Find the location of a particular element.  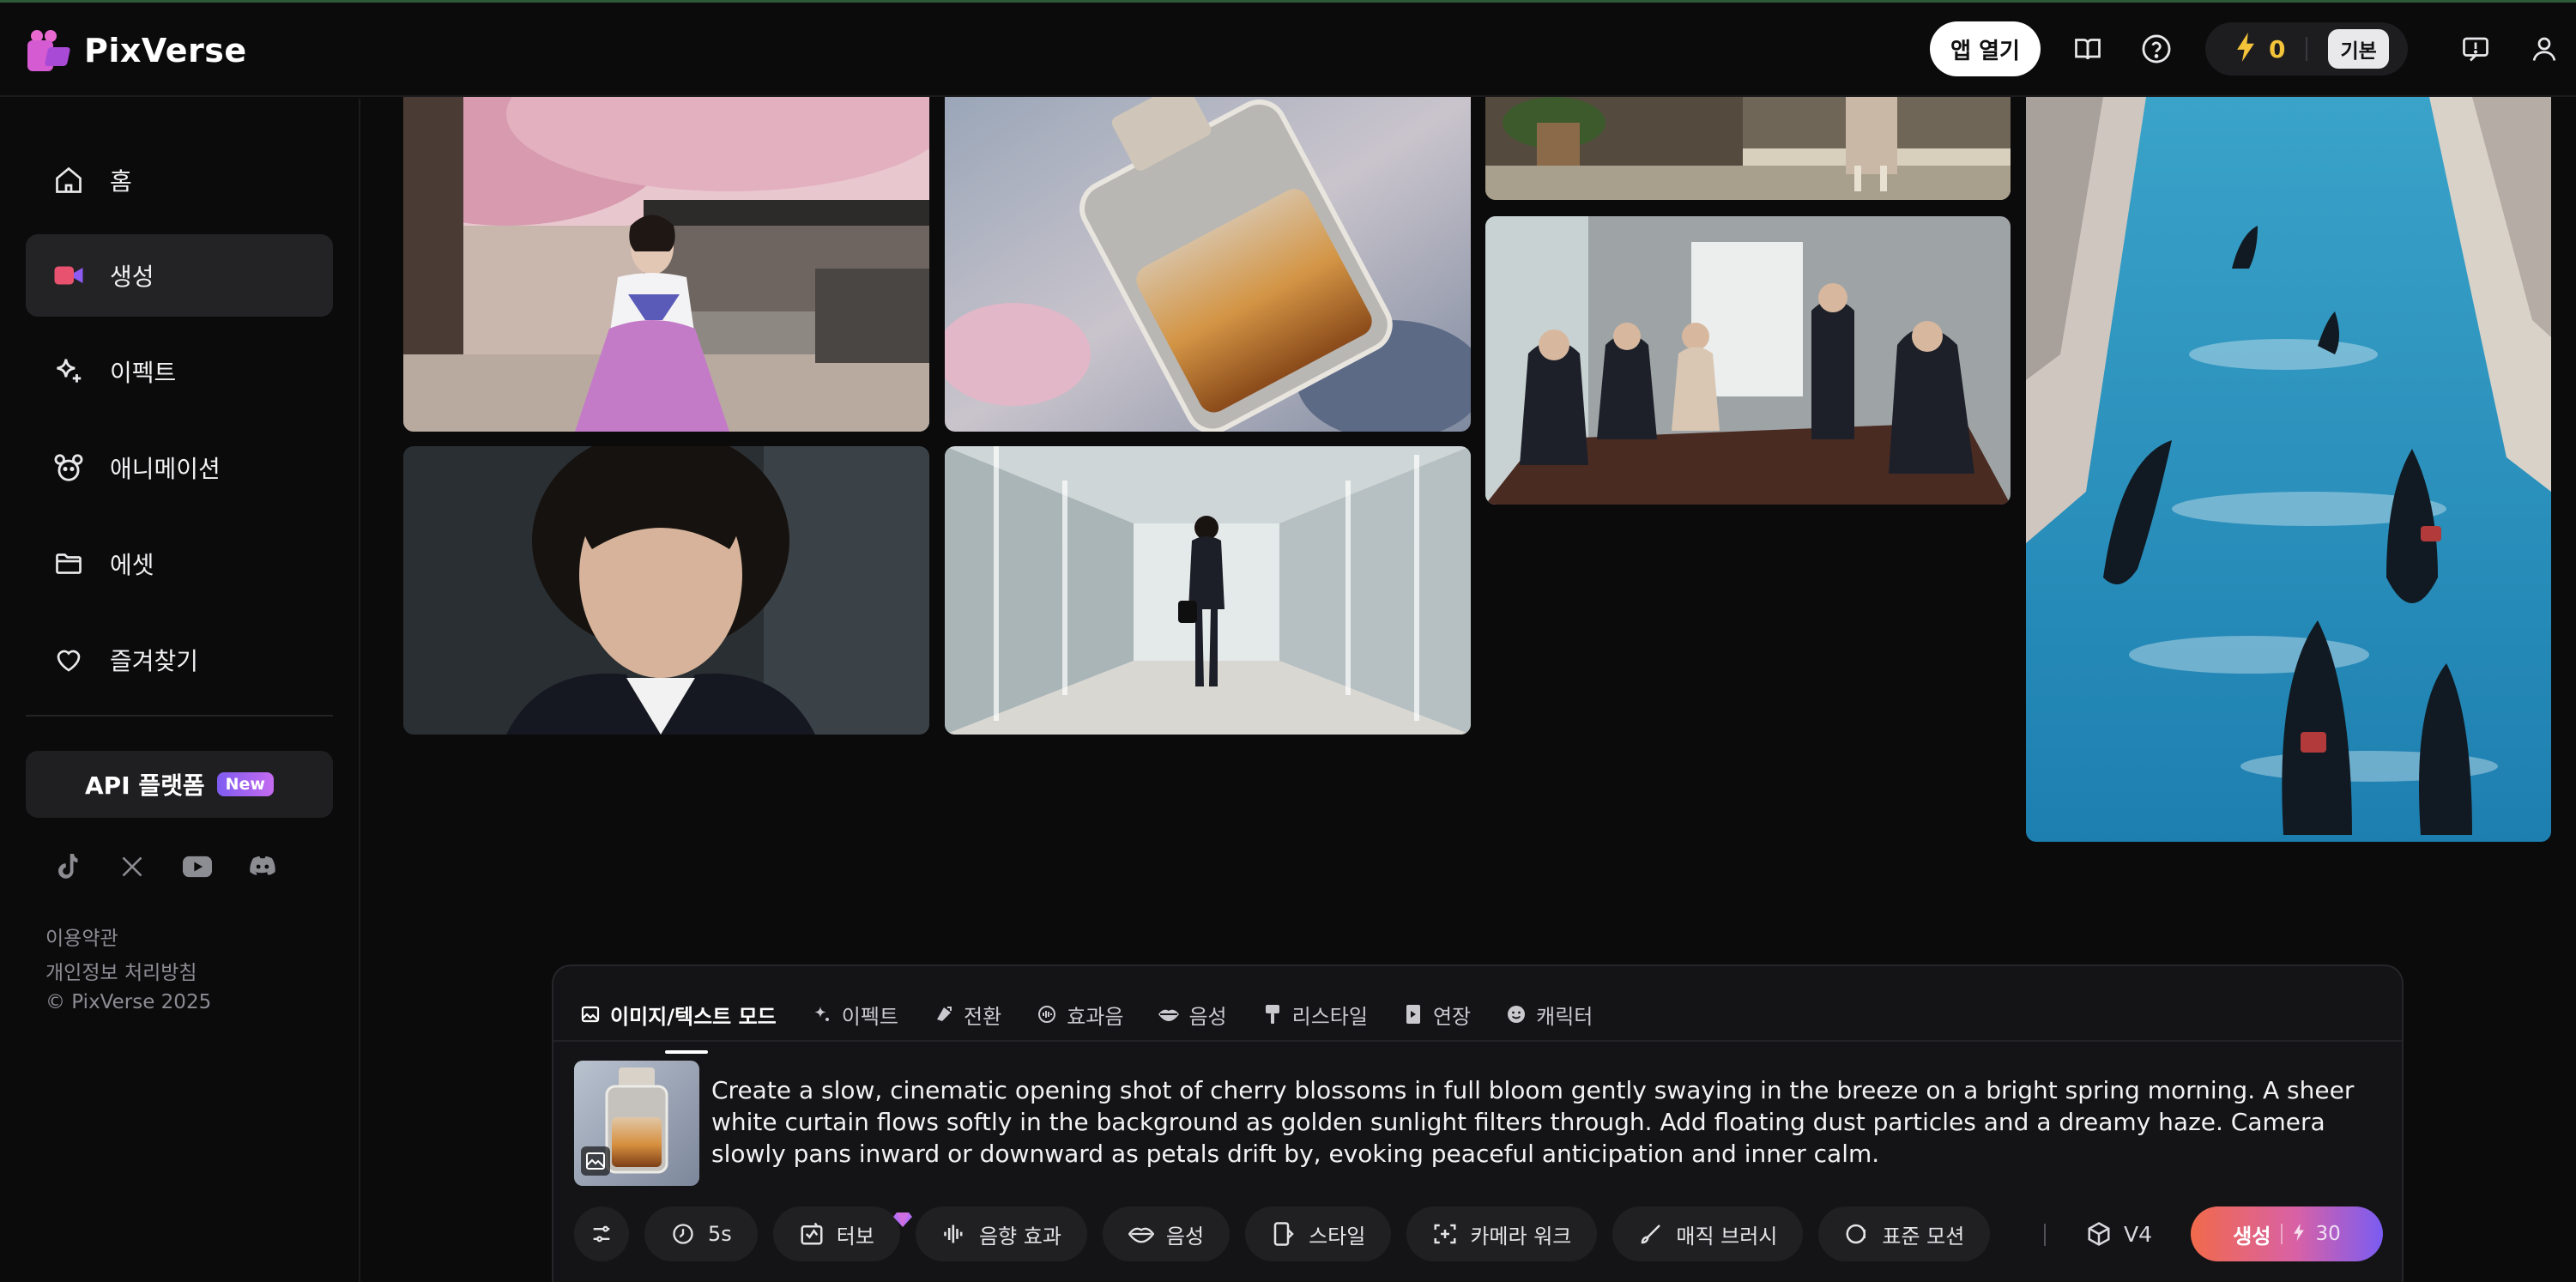

tab-image-text-mode: 이미지/텍스트 모드 is located at coordinates (678, 1021).